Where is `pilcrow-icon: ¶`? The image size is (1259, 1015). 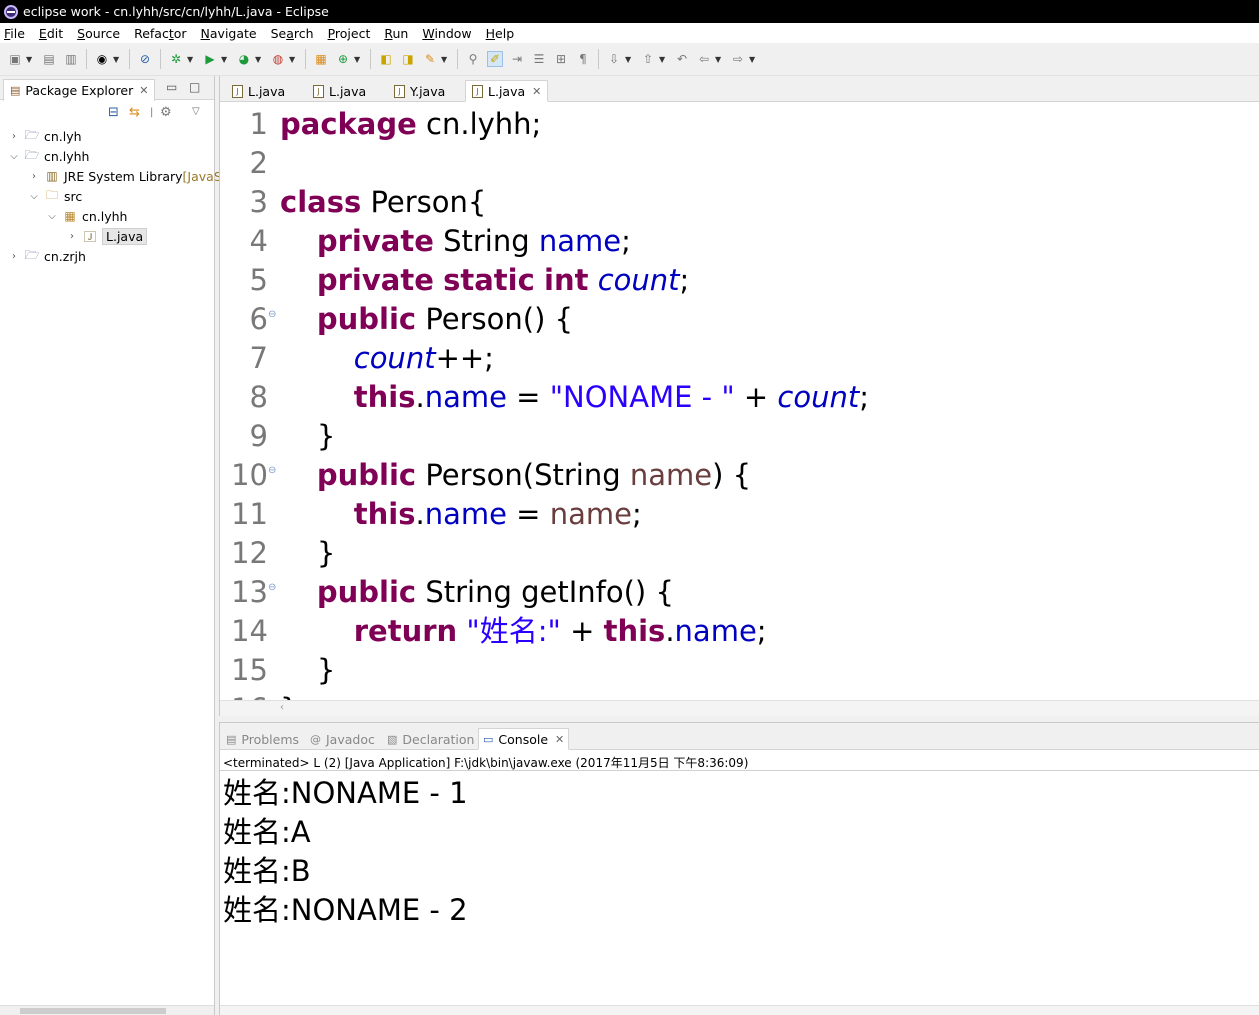 pilcrow-icon: ¶ is located at coordinates (583, 59).